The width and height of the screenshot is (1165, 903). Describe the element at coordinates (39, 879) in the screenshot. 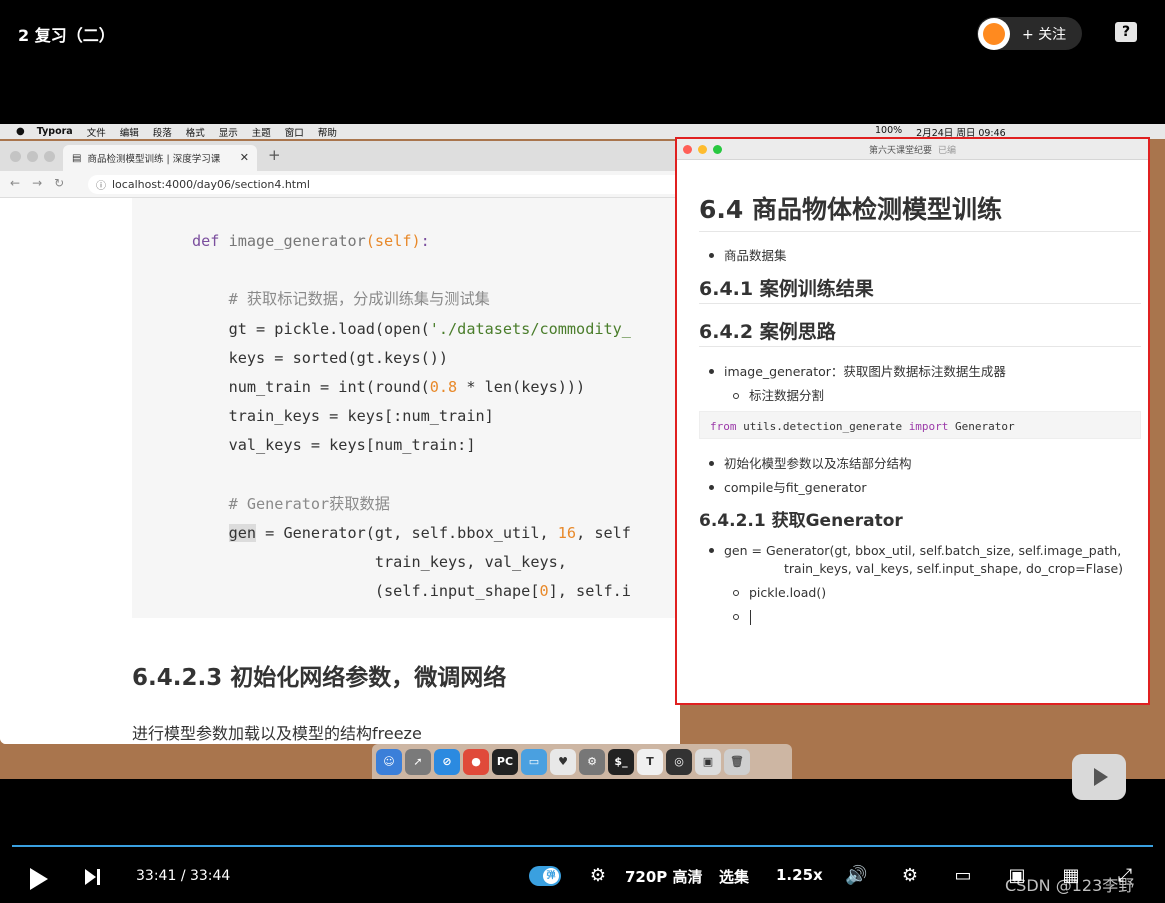

I see `play-icon` at that location.